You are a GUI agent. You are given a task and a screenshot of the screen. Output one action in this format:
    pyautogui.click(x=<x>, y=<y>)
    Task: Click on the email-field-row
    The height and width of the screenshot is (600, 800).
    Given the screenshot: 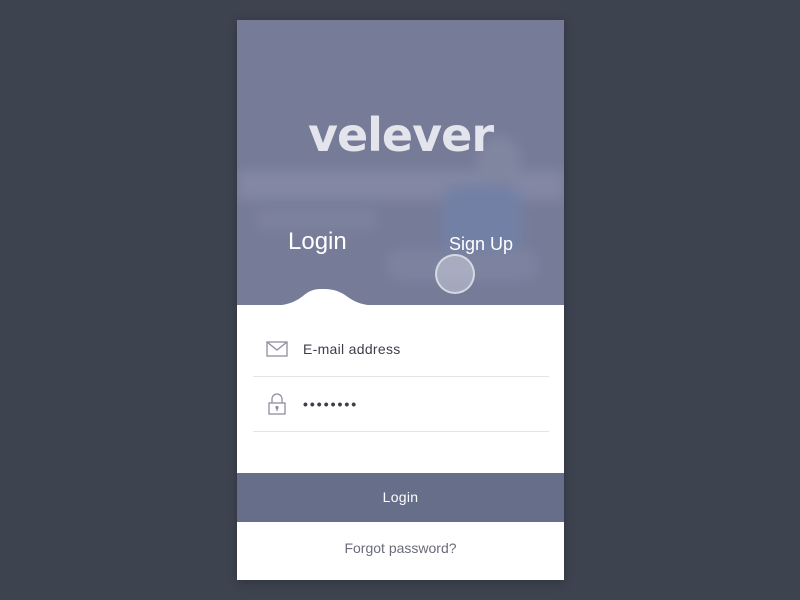 What is the action you would take?
    pyautogui.click(x=401, y=349)
    